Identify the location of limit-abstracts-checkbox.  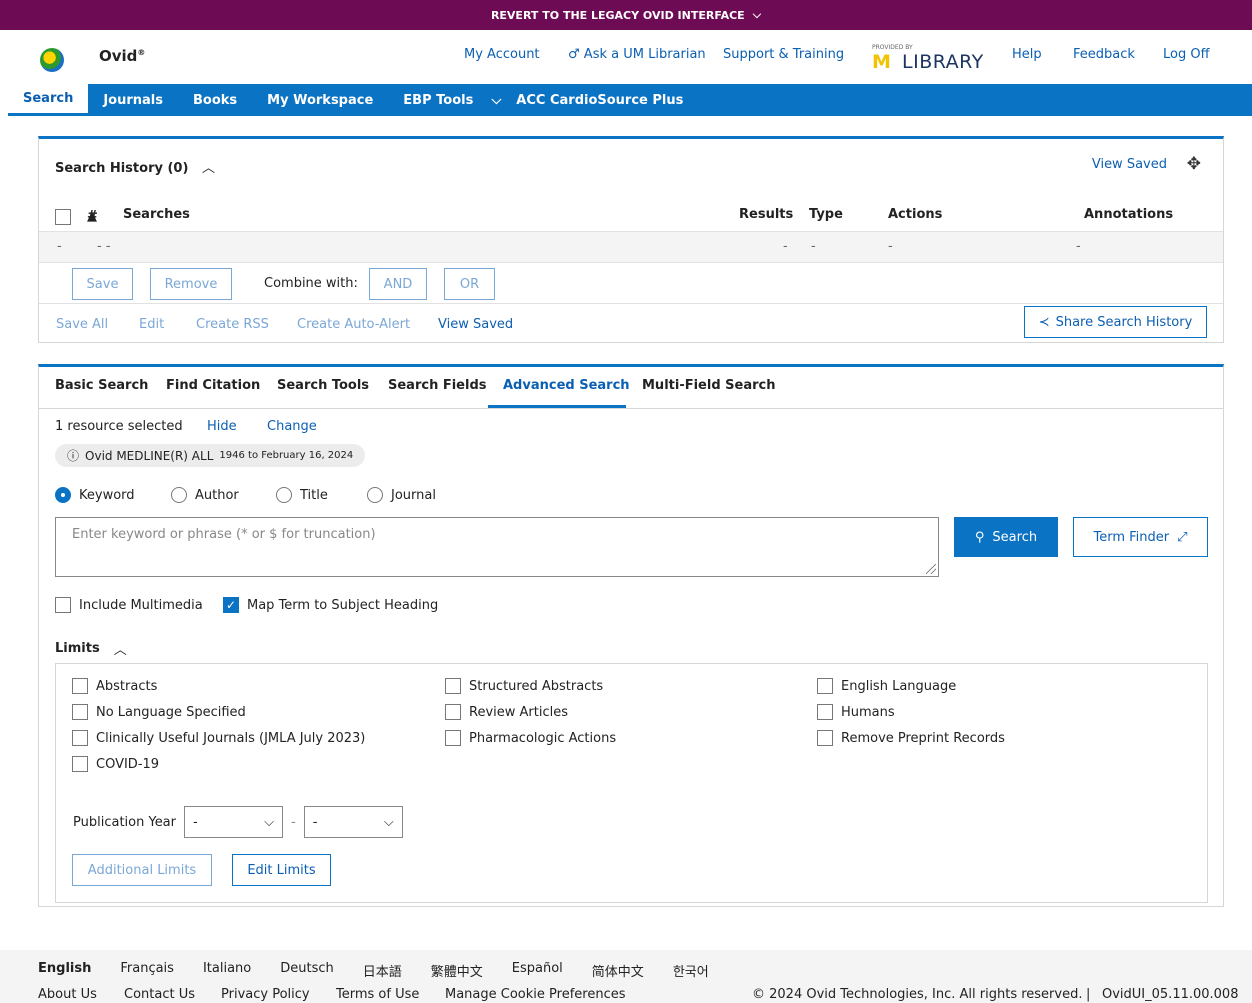
(80, 686).